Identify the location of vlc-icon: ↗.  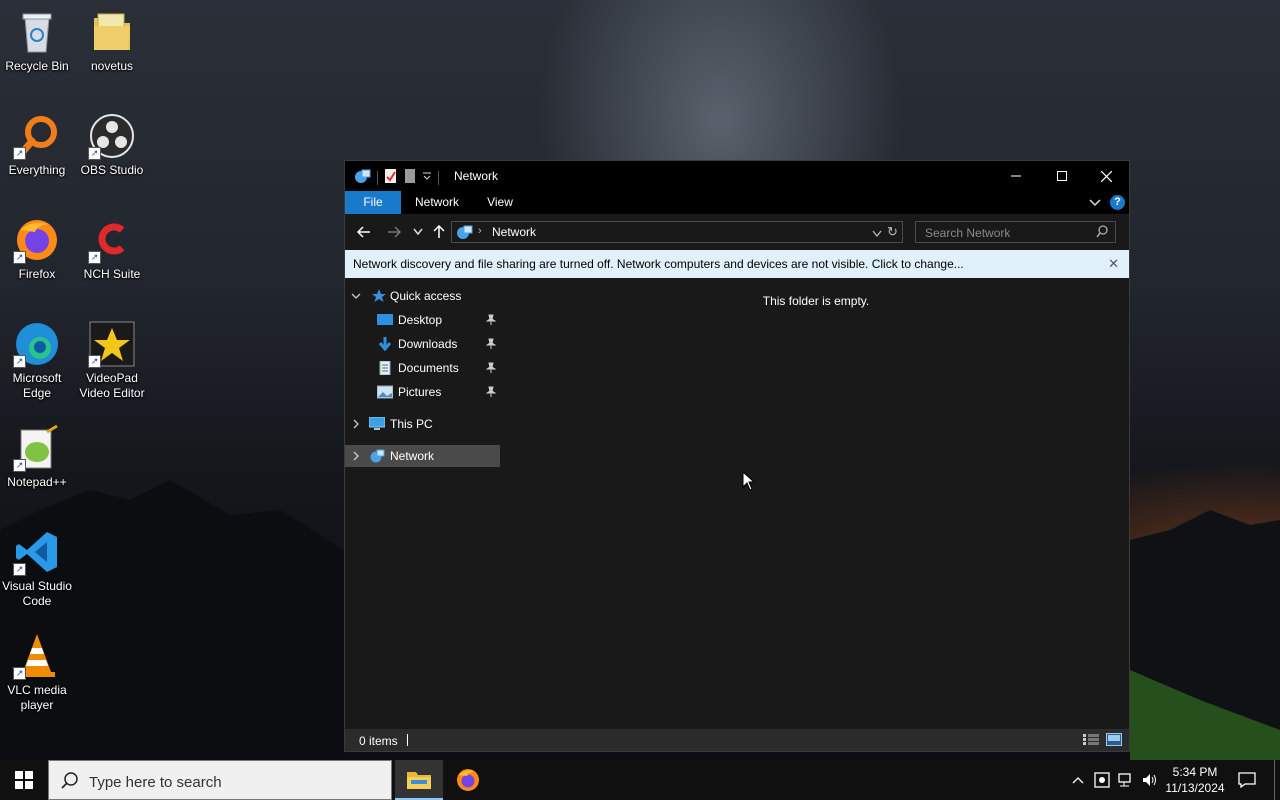
(37, 656).